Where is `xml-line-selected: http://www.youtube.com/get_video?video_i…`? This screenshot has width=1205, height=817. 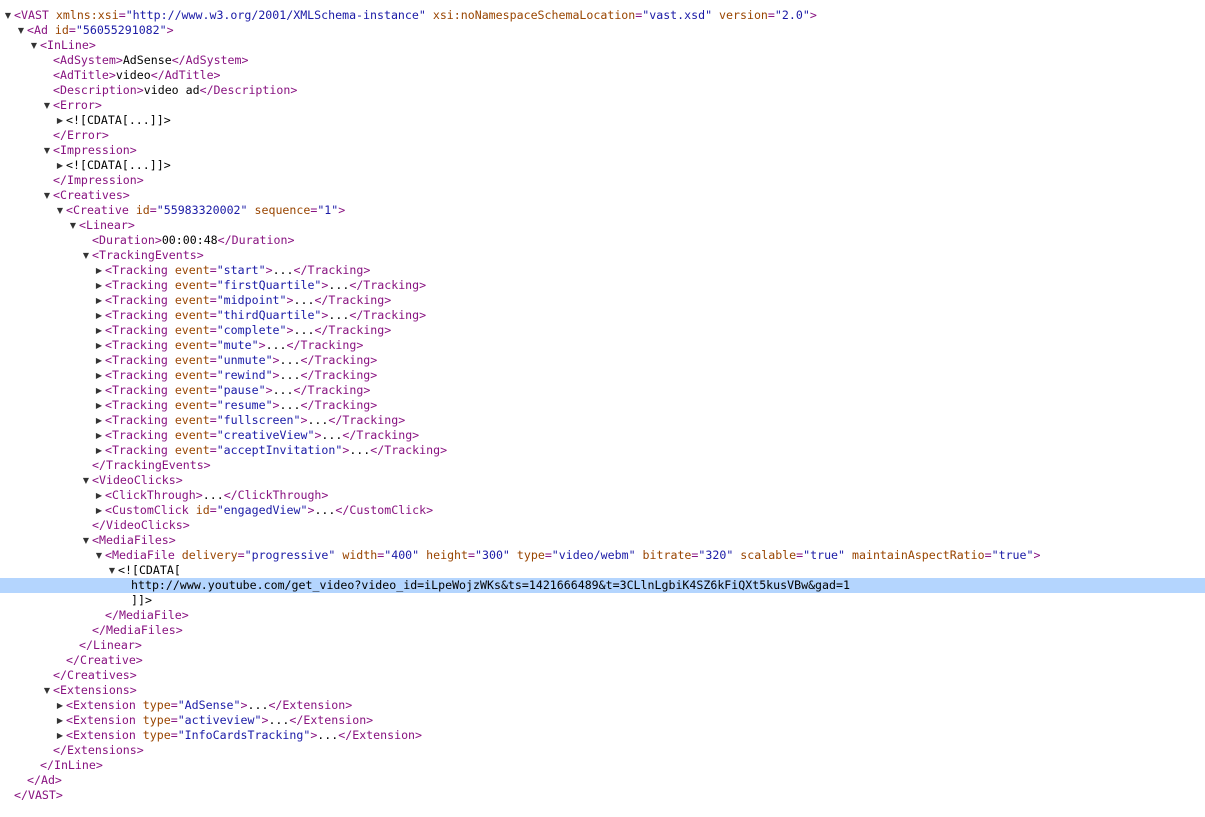
xml-line-selected: http://www.youtube.com/get_video?video_i… is located at coordinates (602, 585).